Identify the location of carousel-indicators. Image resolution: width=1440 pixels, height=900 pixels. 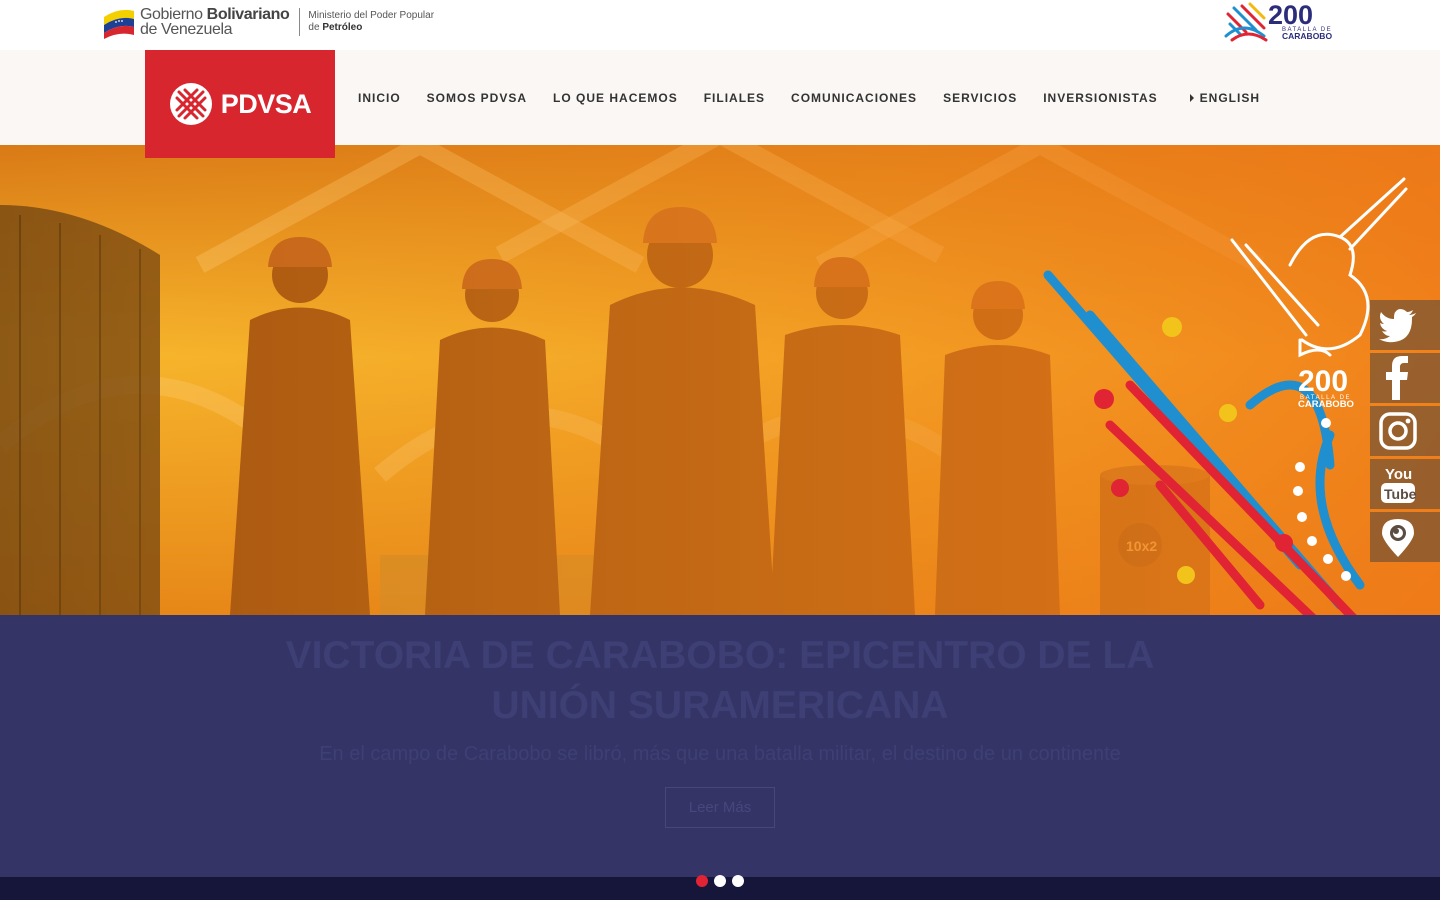
(723, 881).